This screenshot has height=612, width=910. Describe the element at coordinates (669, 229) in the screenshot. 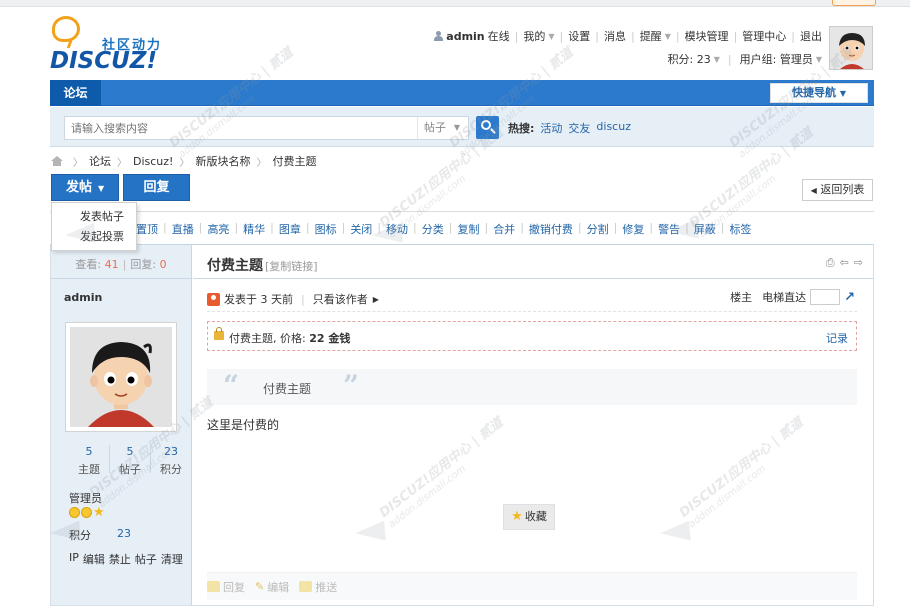

I see `mod-action-item: 警告` at that location.